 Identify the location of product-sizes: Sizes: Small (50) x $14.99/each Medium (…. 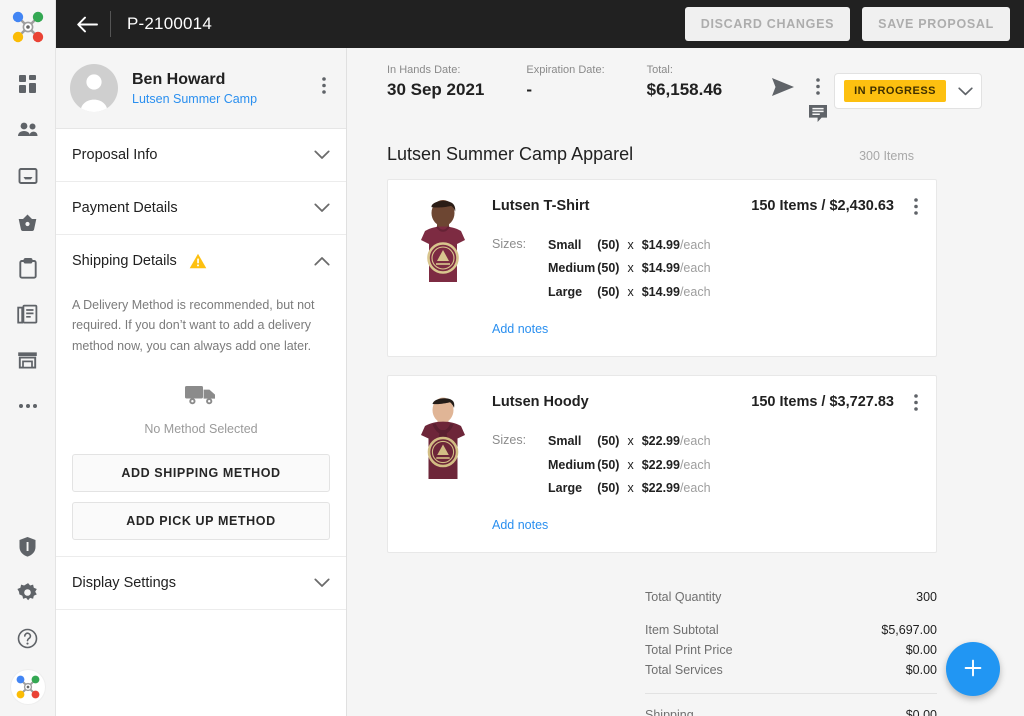
(705, 271).